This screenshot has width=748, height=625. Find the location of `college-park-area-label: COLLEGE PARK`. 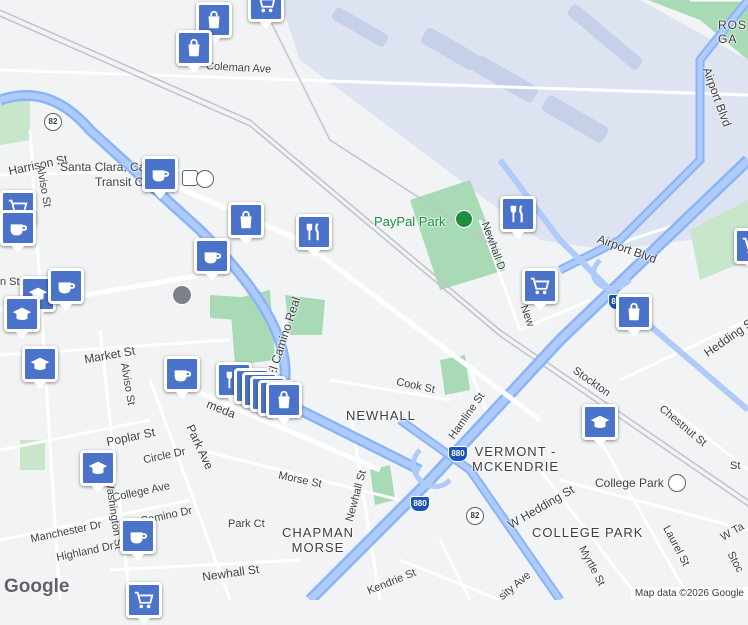

college-park-area-label: COLLEGE PARK is located at coordinates (588, 532).